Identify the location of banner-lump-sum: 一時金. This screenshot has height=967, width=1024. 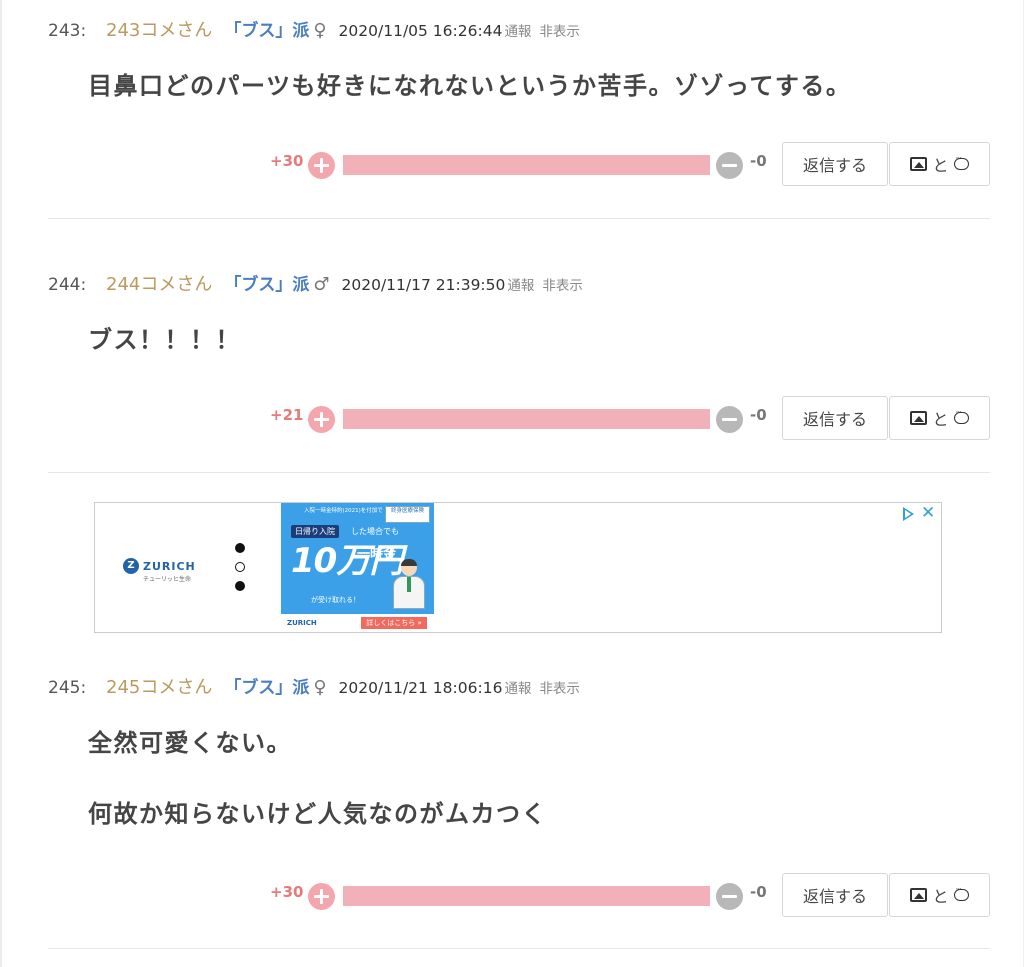
(377, 554).